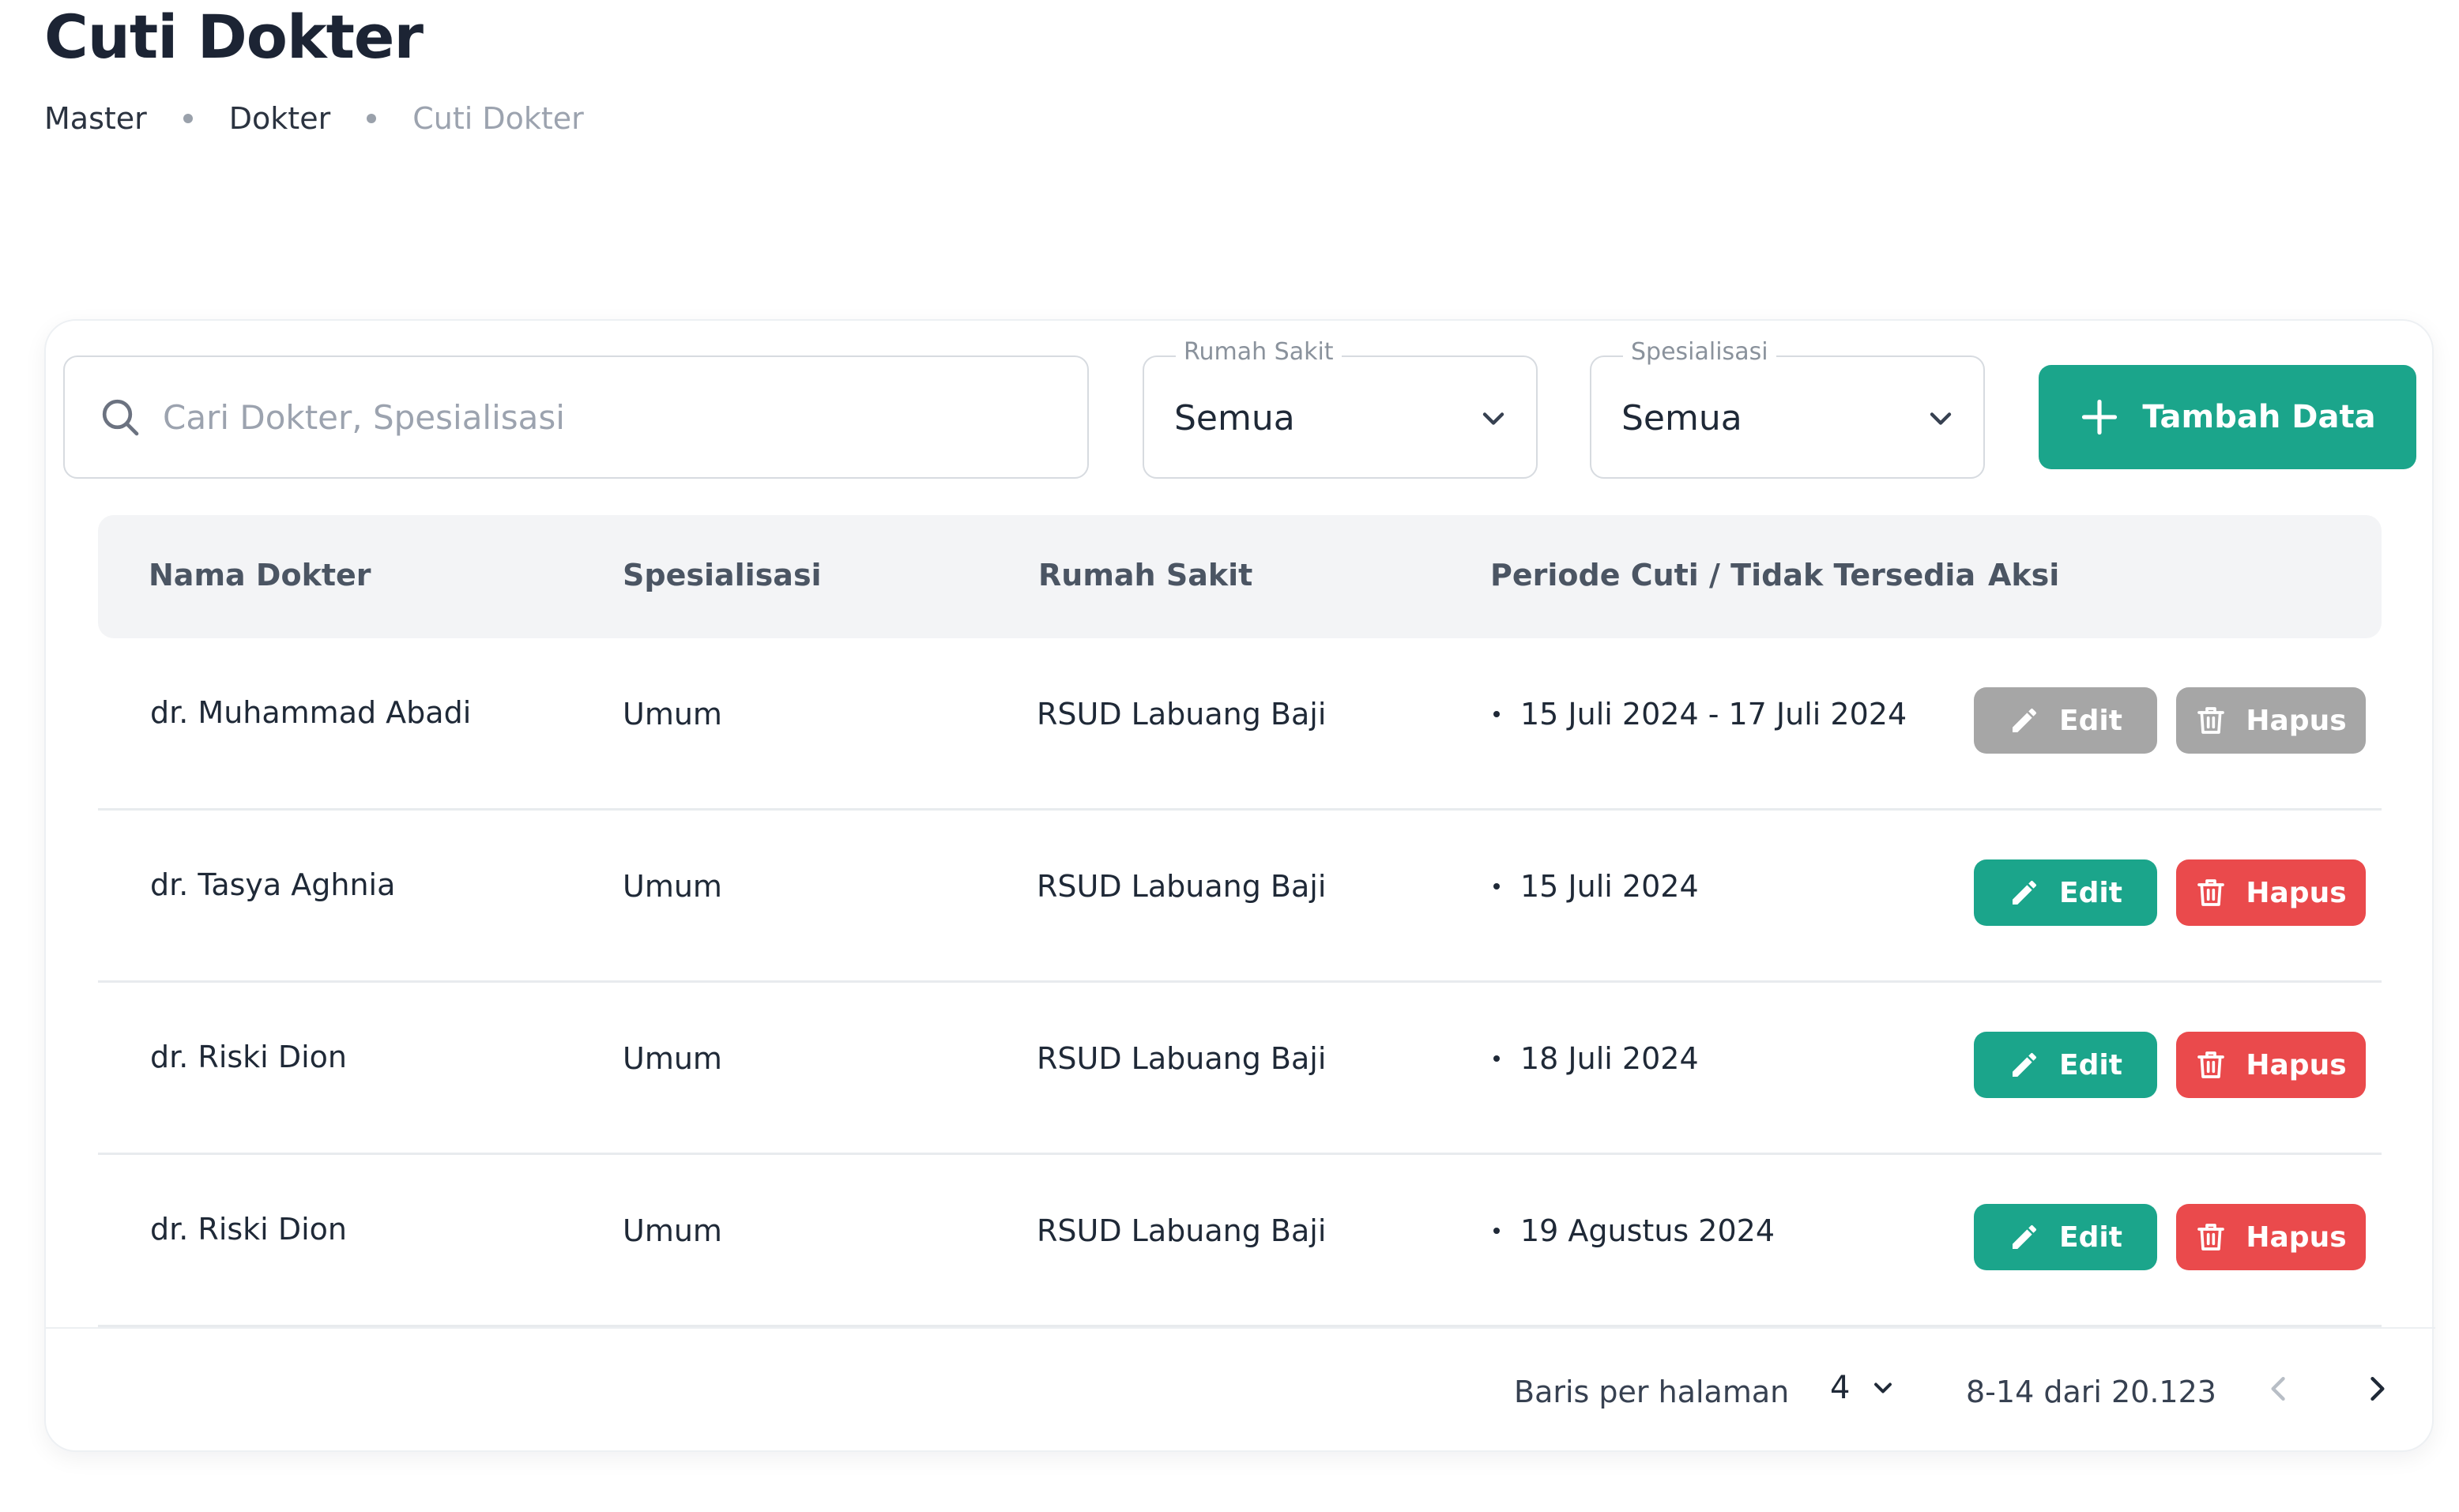 The height and width of the screenshot is (1512, 2459). Describe the element at coordinates (1610, 1058) in the screenshot. I see `leave-period-text: 18 Juli 2024` at that location.